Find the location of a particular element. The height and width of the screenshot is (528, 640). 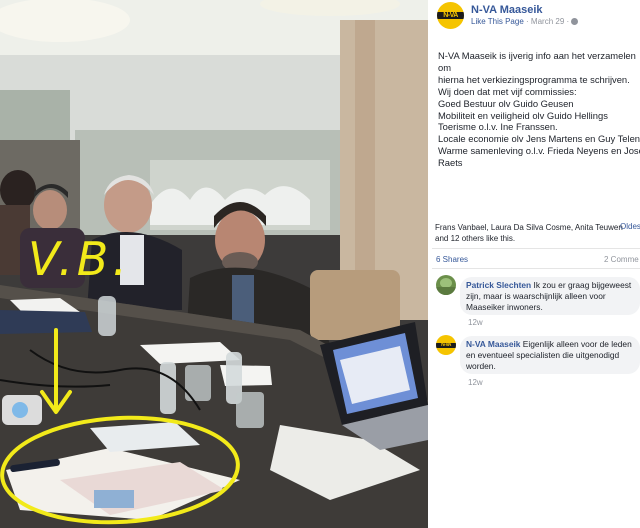

post-meta: Like This Page · March 29 · is located at coordinates (525, 21).